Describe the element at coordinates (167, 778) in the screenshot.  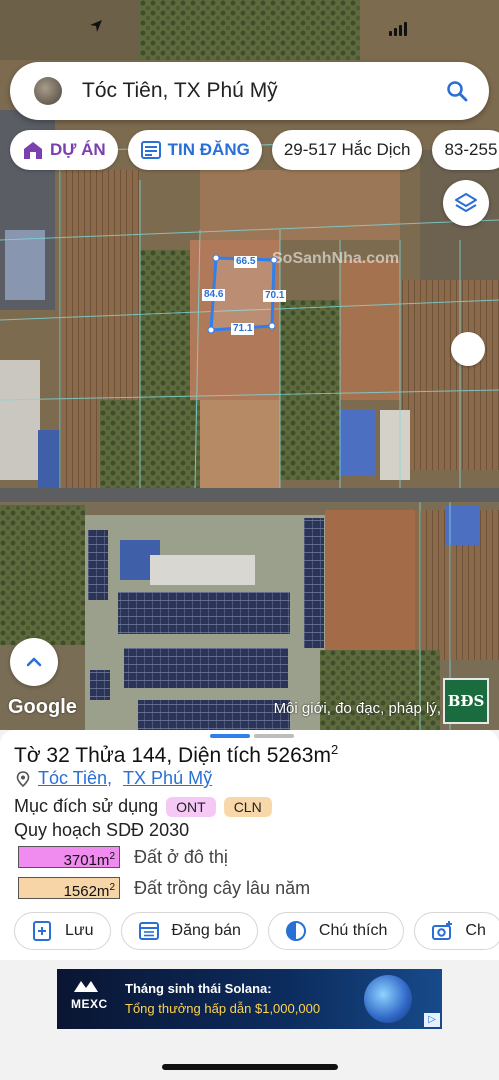
I see `location-link-town: TX Phú Mỹ` at that location.